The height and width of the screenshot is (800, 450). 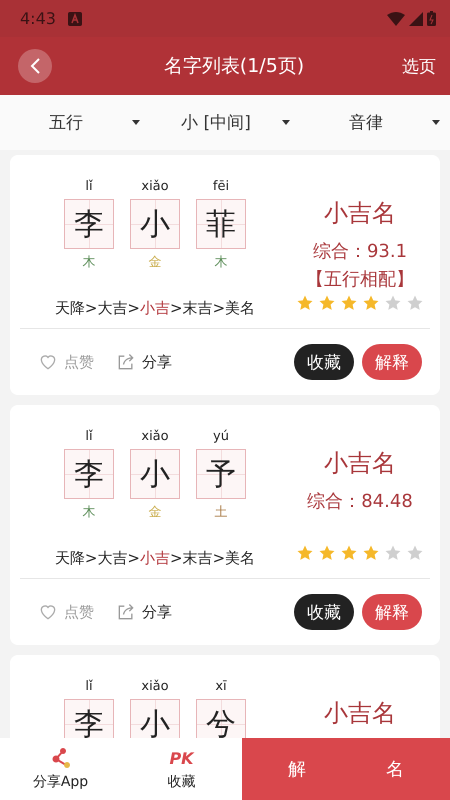 I want to click on pinyin-label: yú, so click(x=221, y=437).